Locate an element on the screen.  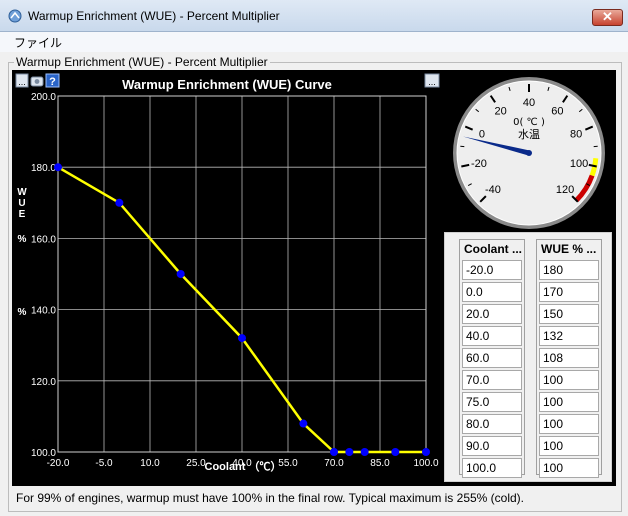
y-tick-label: 200.0 is located at coordinates (43, 97).